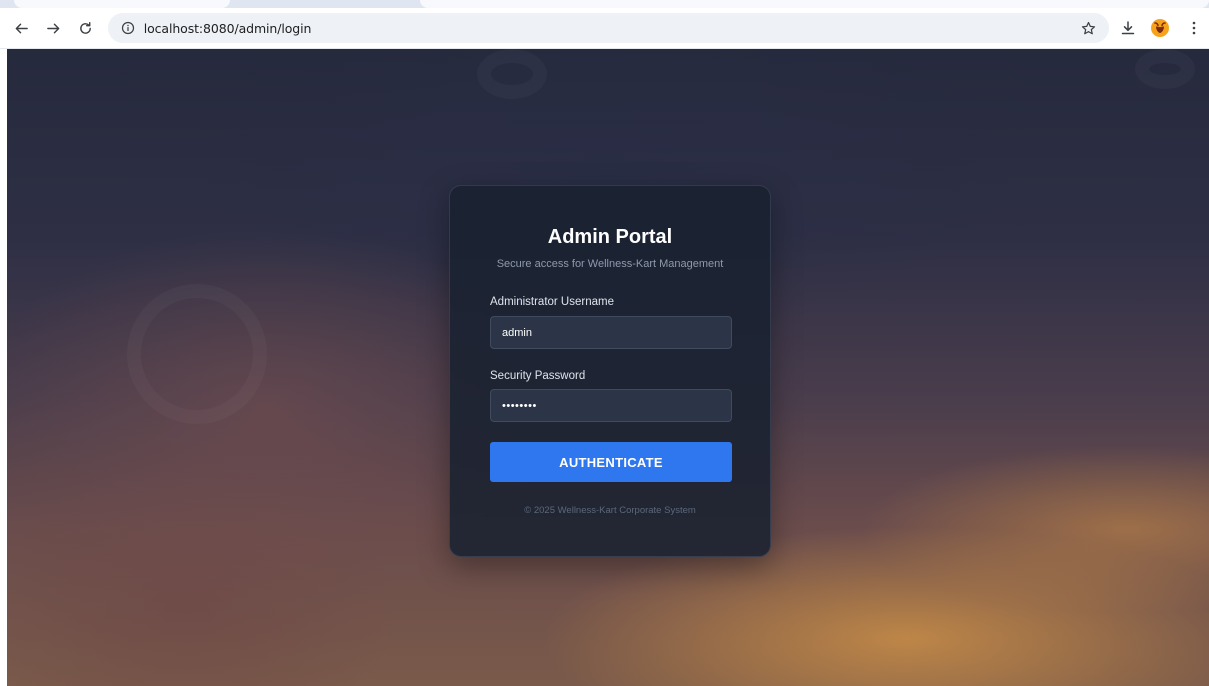  I want to click on password-value: ••••••••, so click(519, 405).